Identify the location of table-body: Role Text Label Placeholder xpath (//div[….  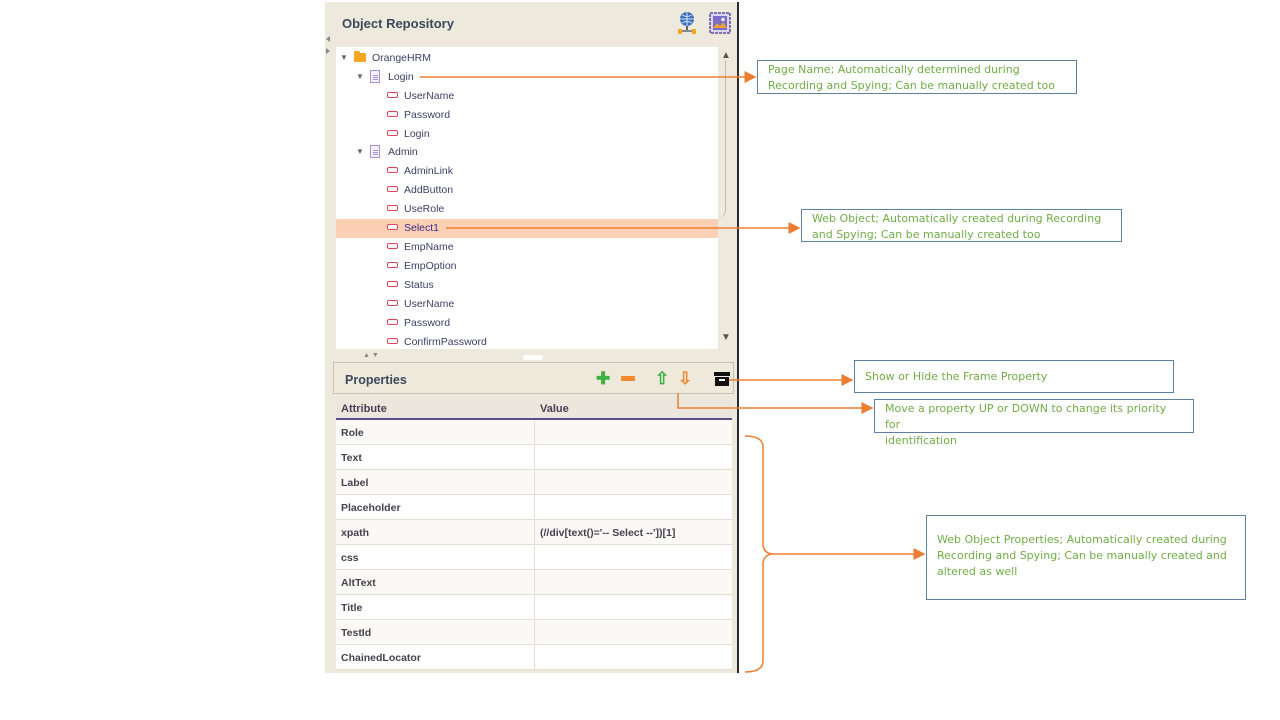
(534, 545).